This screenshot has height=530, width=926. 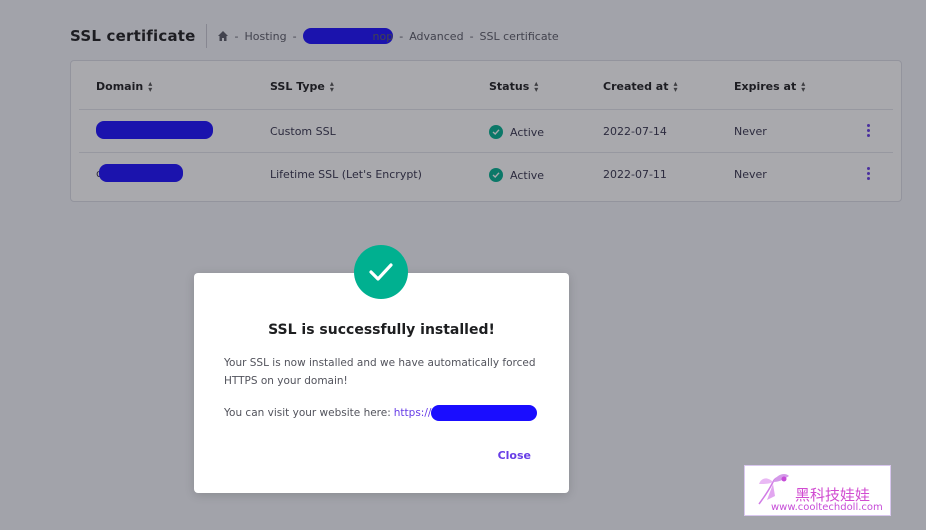 What do you see at coordinates (307, 413) in the screenshot?
I see `visit-text: You can visit your website here:` at bounding box center [307, 413].